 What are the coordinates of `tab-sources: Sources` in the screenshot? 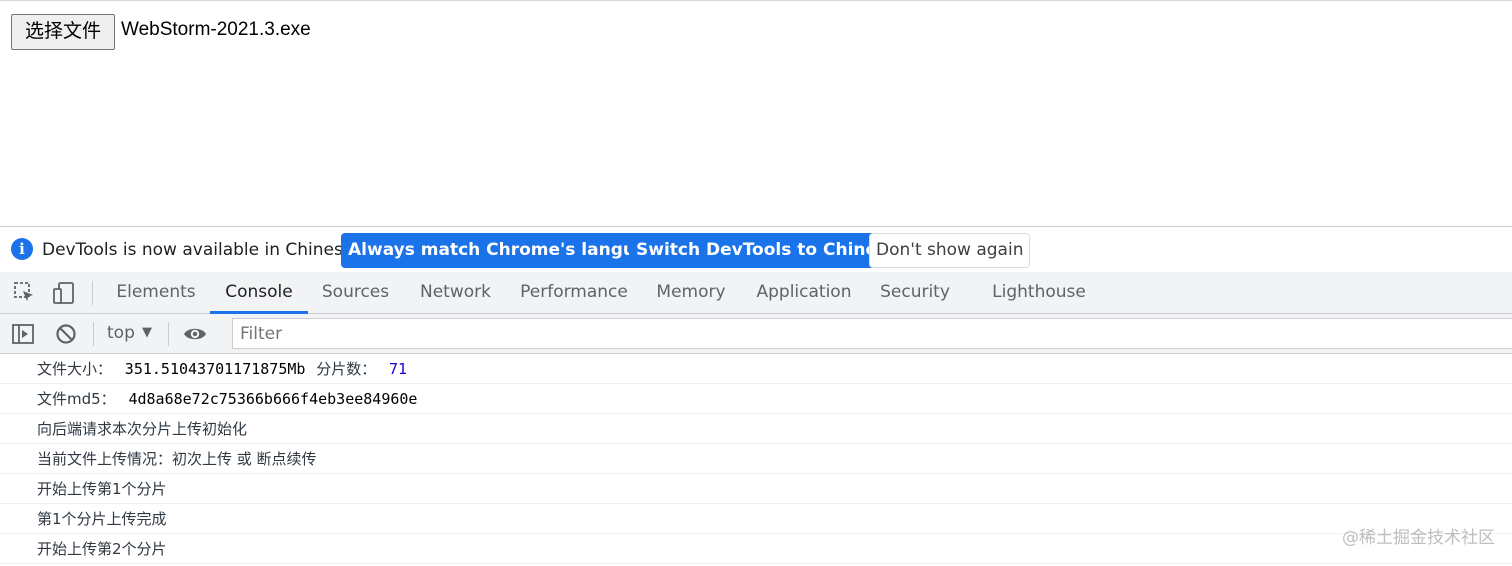 It's located at (355, 292).